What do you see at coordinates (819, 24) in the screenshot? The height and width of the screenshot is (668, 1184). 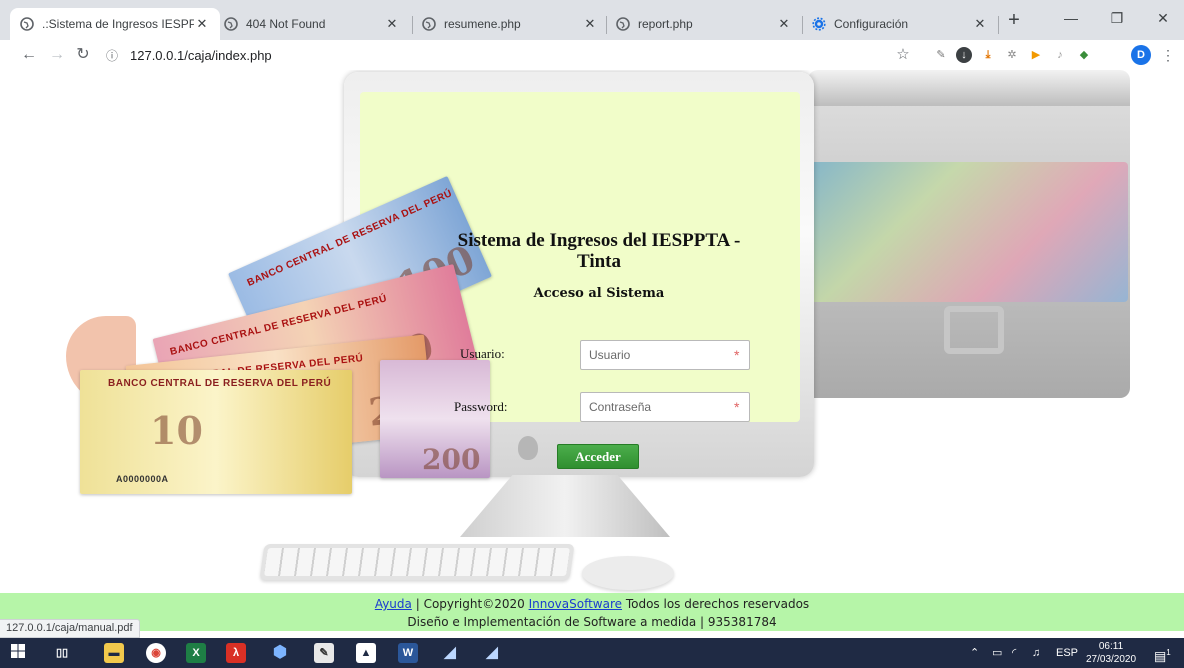 I see `gear-icon` at bounding box center [819, 24].